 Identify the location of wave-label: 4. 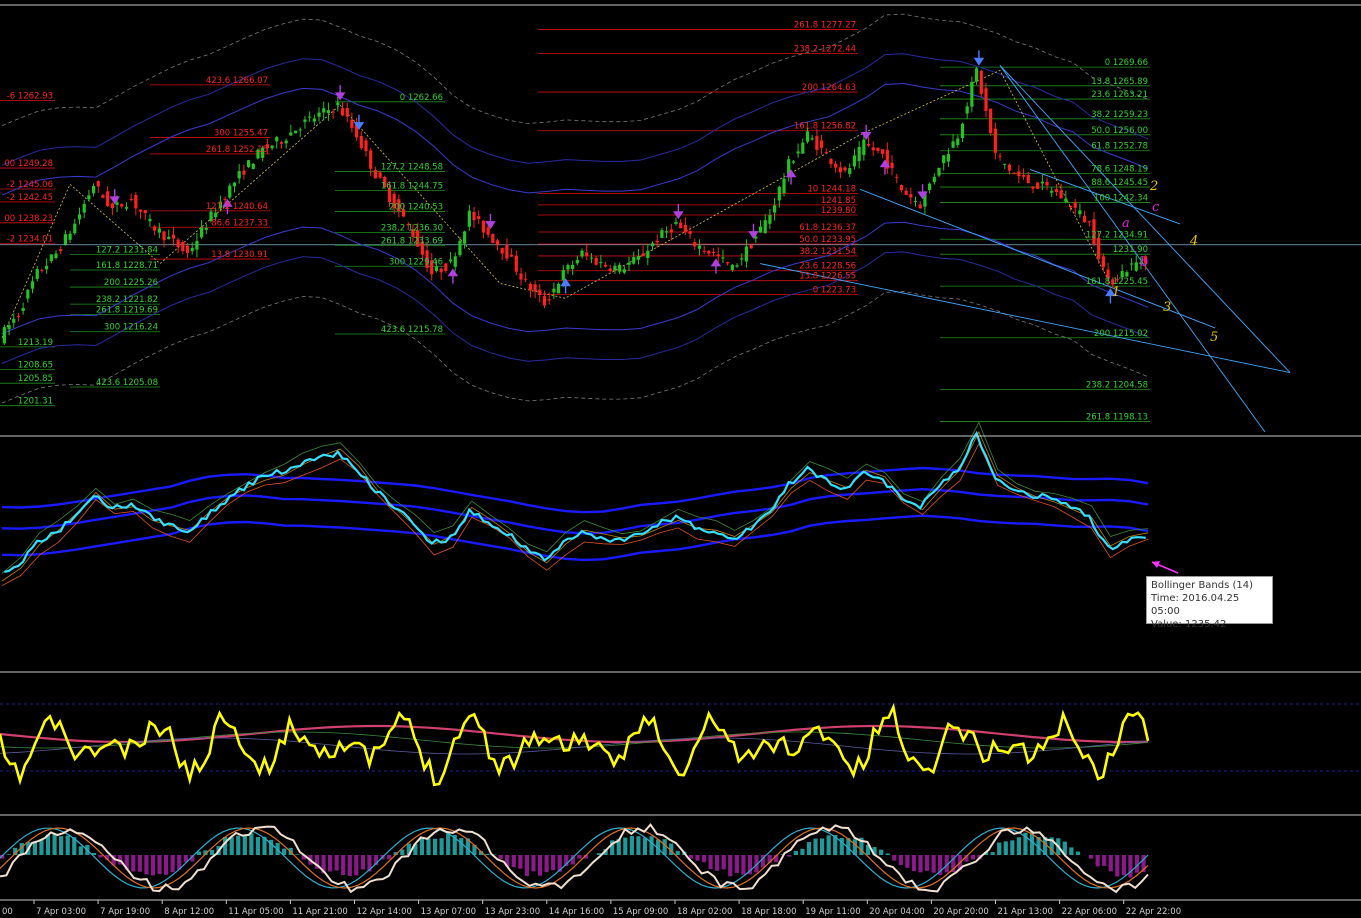
(1193, 241).